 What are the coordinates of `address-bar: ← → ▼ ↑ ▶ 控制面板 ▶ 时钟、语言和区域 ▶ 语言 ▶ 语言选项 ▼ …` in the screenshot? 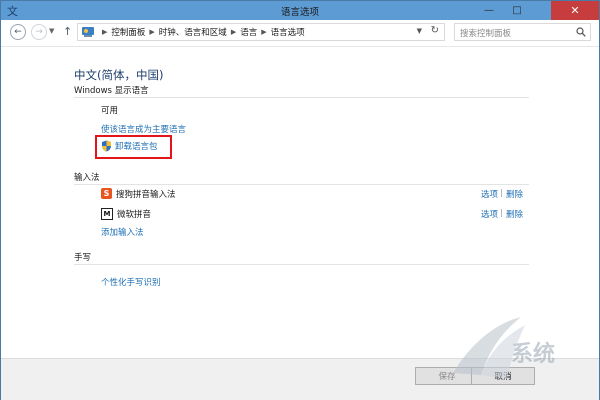 It's located at (300, 33).